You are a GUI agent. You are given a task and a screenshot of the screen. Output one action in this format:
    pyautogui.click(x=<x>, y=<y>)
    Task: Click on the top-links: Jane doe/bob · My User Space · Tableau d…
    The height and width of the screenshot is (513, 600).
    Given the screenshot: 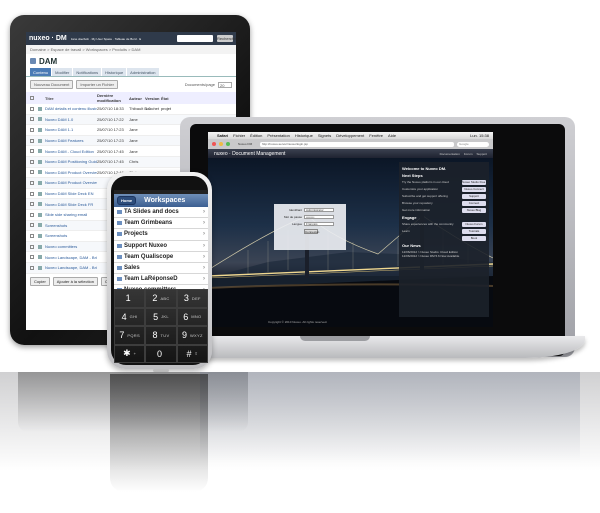 What is the action you would take?
    pyautogui.click(x=106, y=39)
    